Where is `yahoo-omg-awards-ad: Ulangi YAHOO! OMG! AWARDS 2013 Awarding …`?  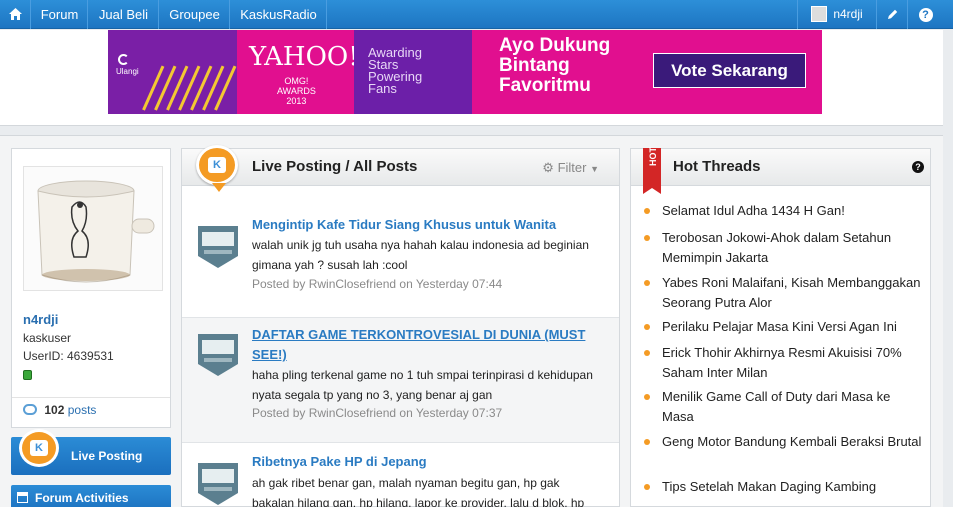
yahoo-omg-awards-ad: Ulangi YAHOO! OMG! AWARDS 2013 Awarding … is located at coordinates (465, 72).